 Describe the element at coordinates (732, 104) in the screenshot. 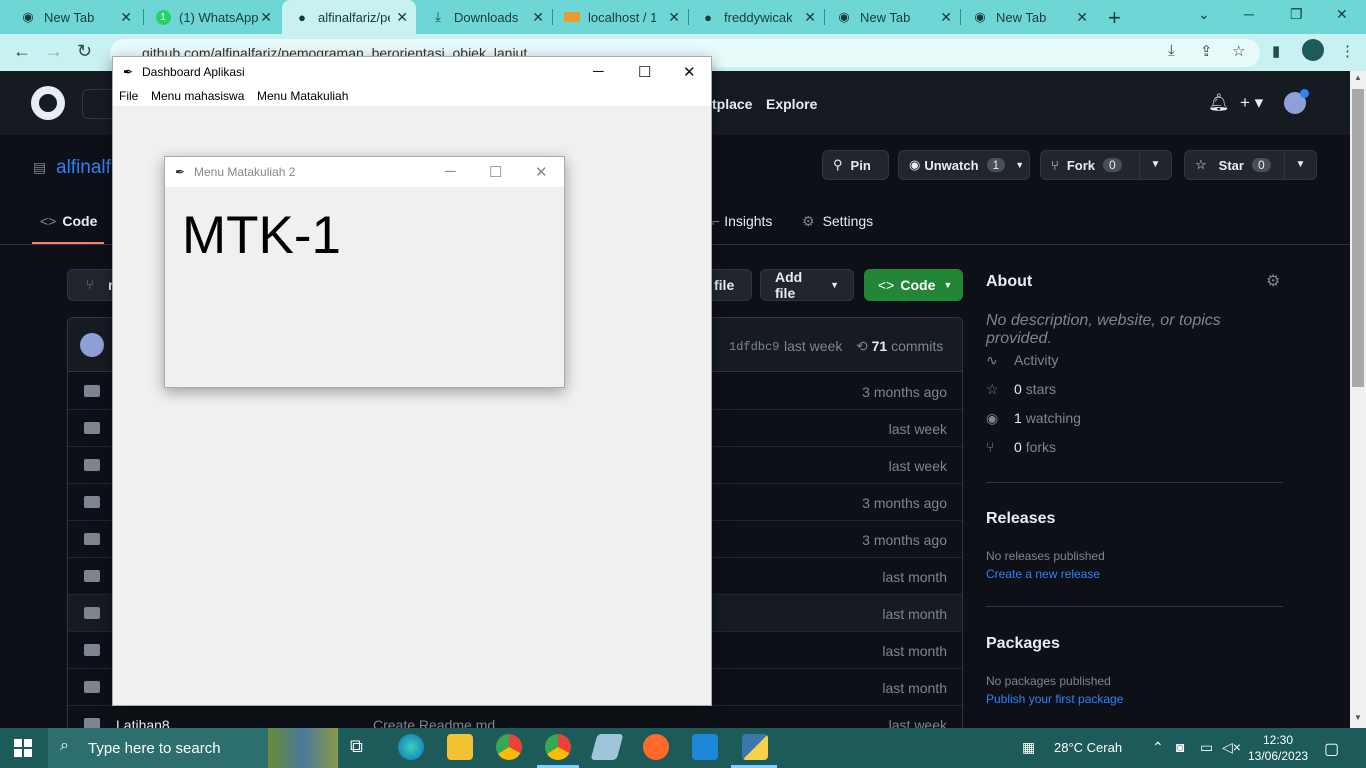

I see `nav-marketplace: tplace` at that location.